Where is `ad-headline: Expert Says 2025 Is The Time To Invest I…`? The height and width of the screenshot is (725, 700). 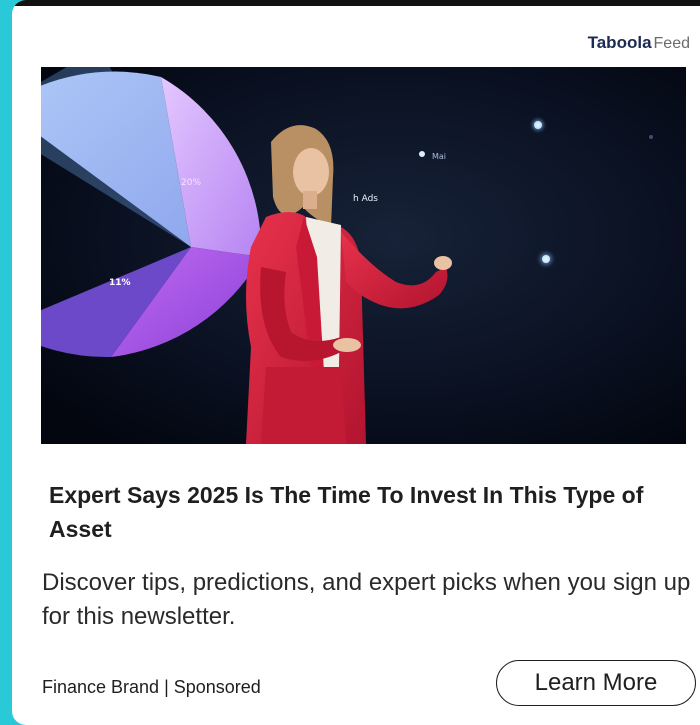
ad-headline: Expert Says 2025 Is The Time To Invest I… is located at coordinates (359, 512).